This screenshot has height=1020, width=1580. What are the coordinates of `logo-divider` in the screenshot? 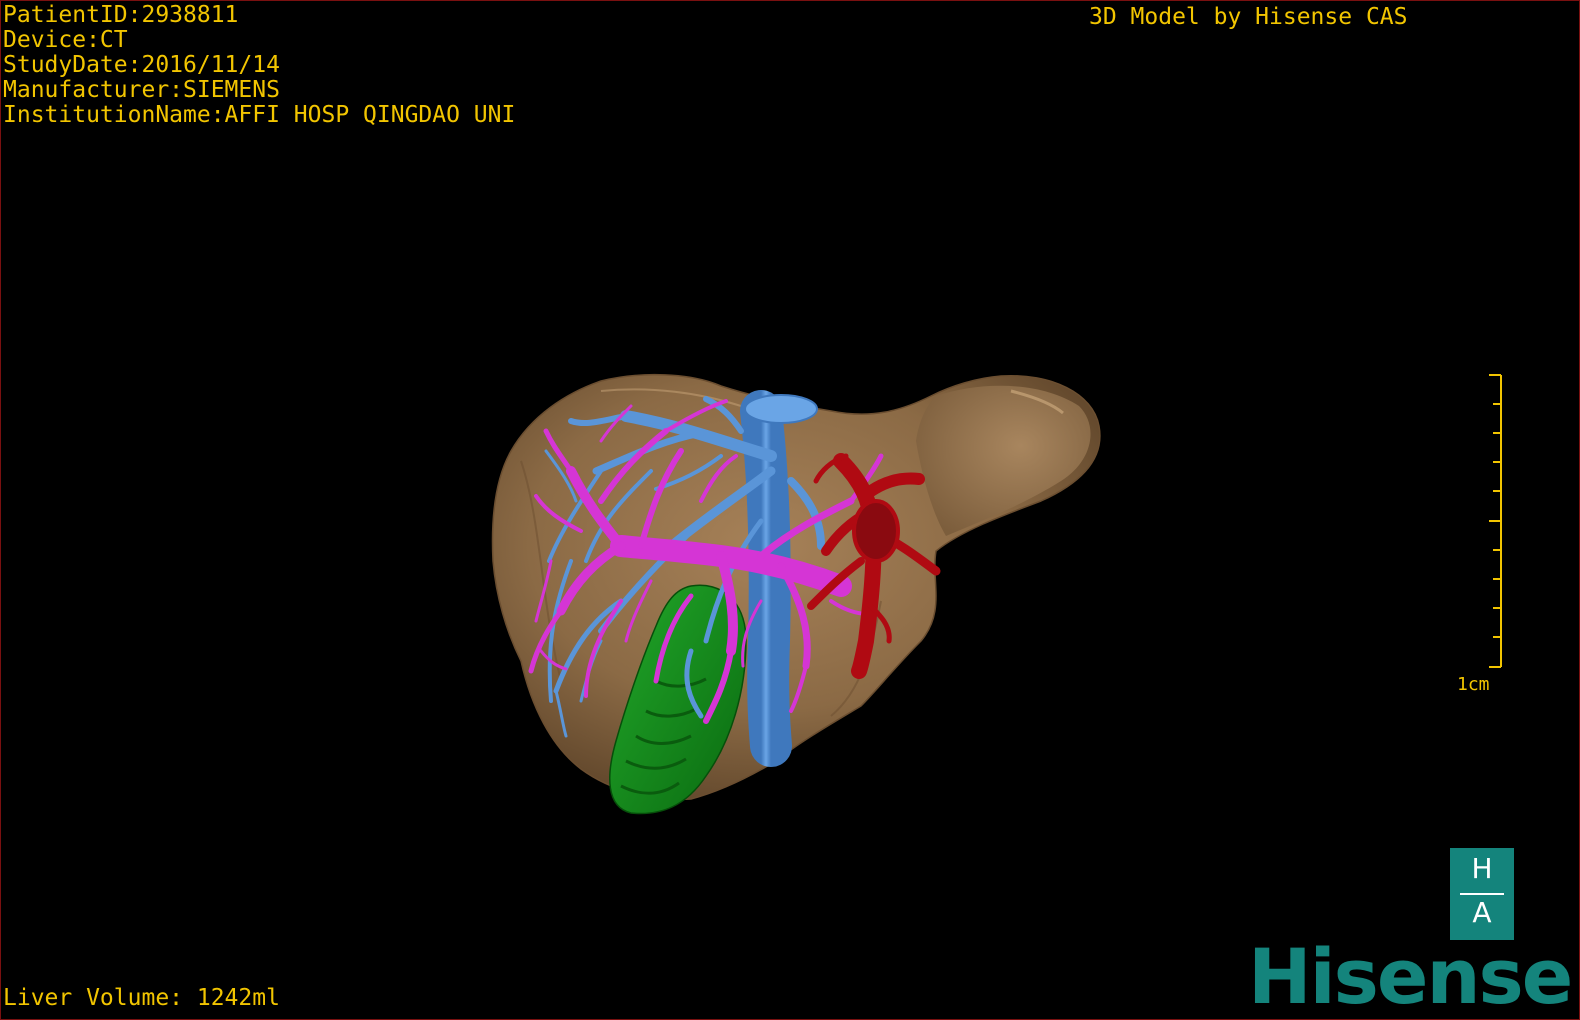 It's located at (1482, 894).